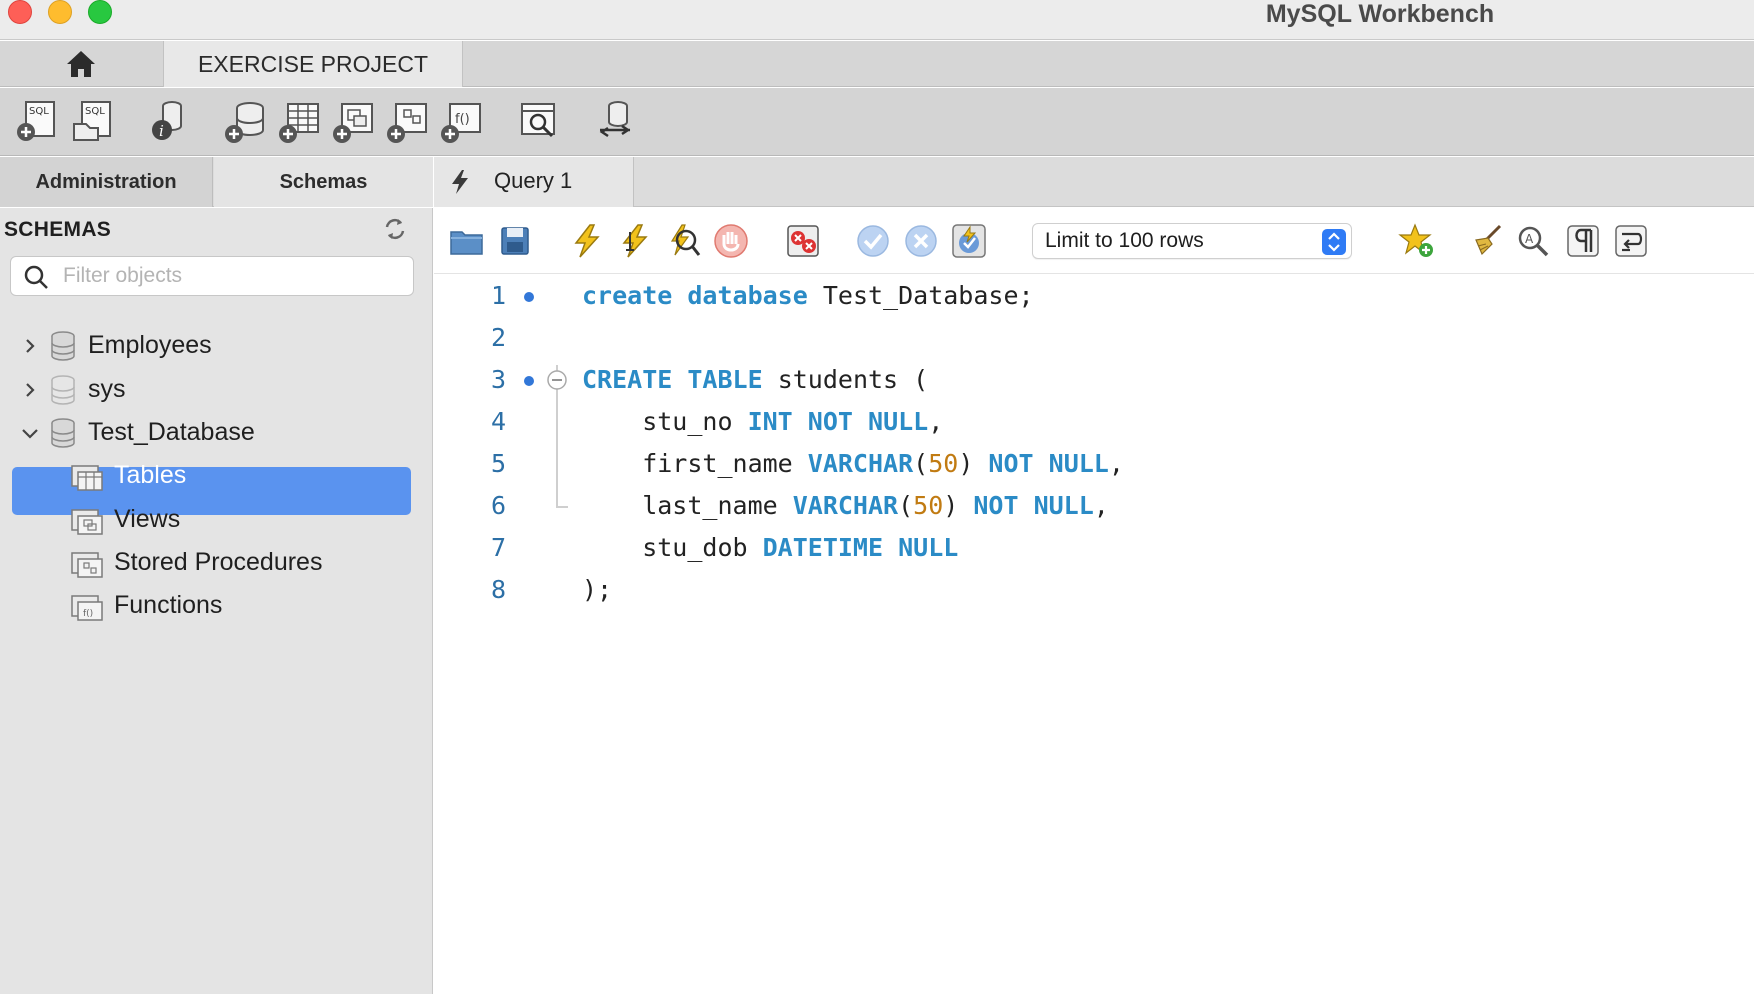 This screenshot has height=994, width=1754. Describe the element at coordinates (683, 241) in the screenshot. I see `explain-icon` at that location.